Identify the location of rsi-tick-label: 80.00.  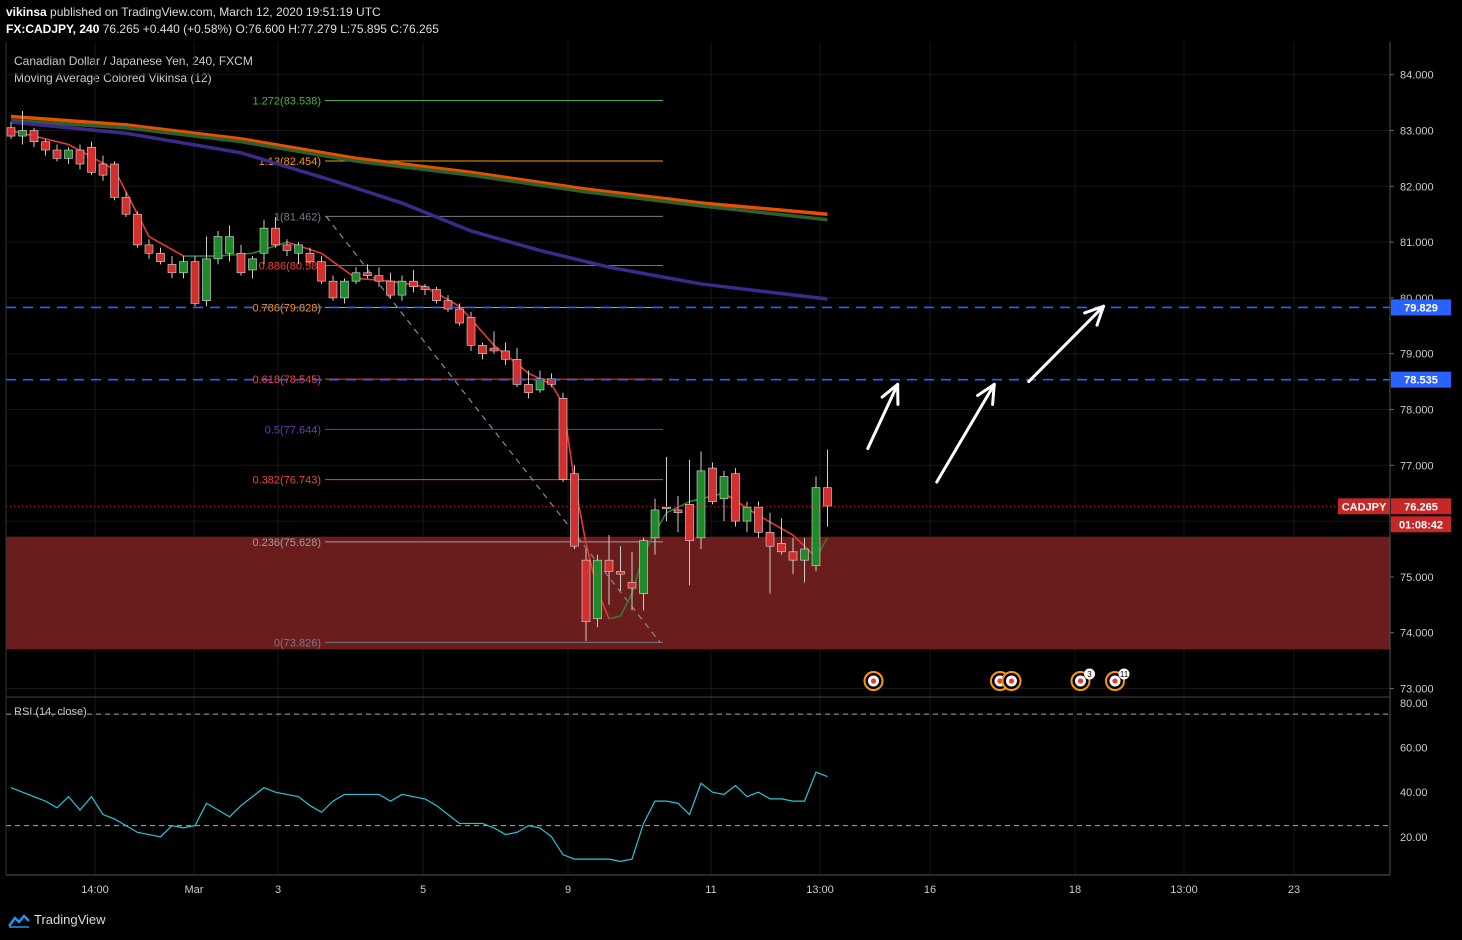
(1414, 704).